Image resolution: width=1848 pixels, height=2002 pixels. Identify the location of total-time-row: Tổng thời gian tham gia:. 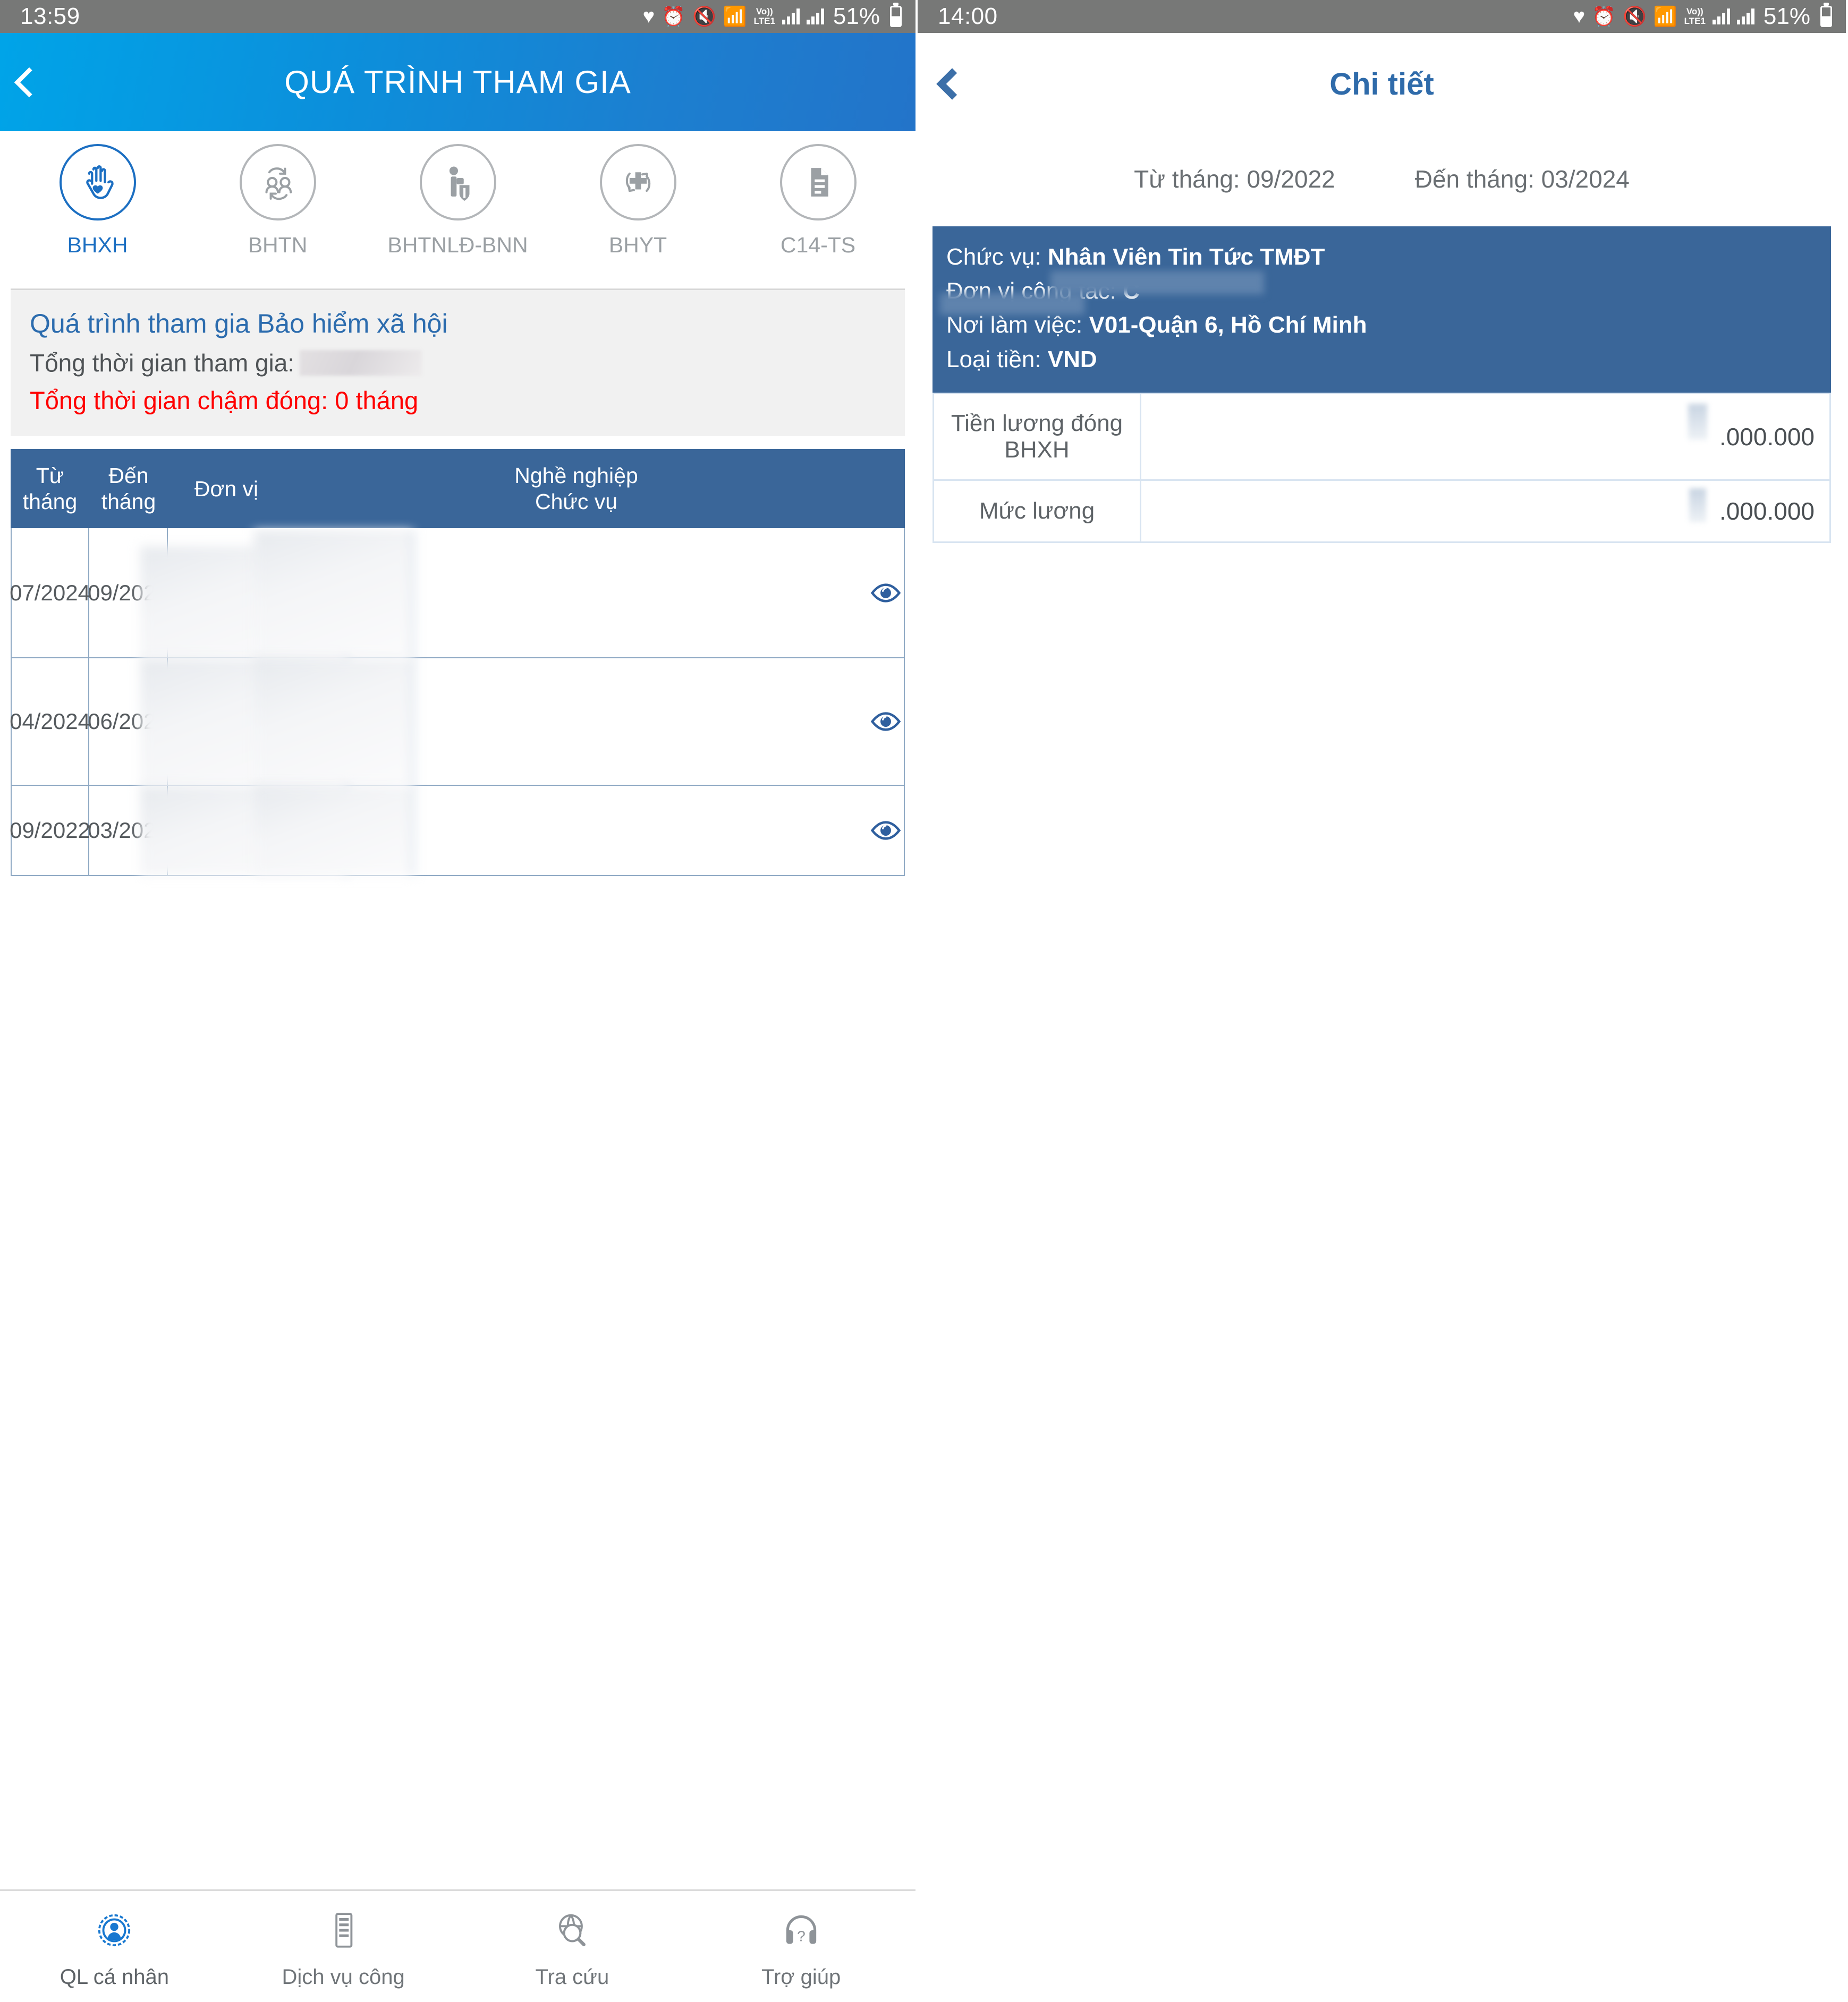
(458, 363).